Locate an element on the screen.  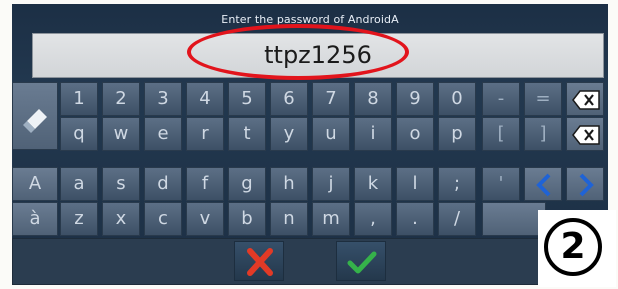
key-label: g is located at coordinates (247, 183).